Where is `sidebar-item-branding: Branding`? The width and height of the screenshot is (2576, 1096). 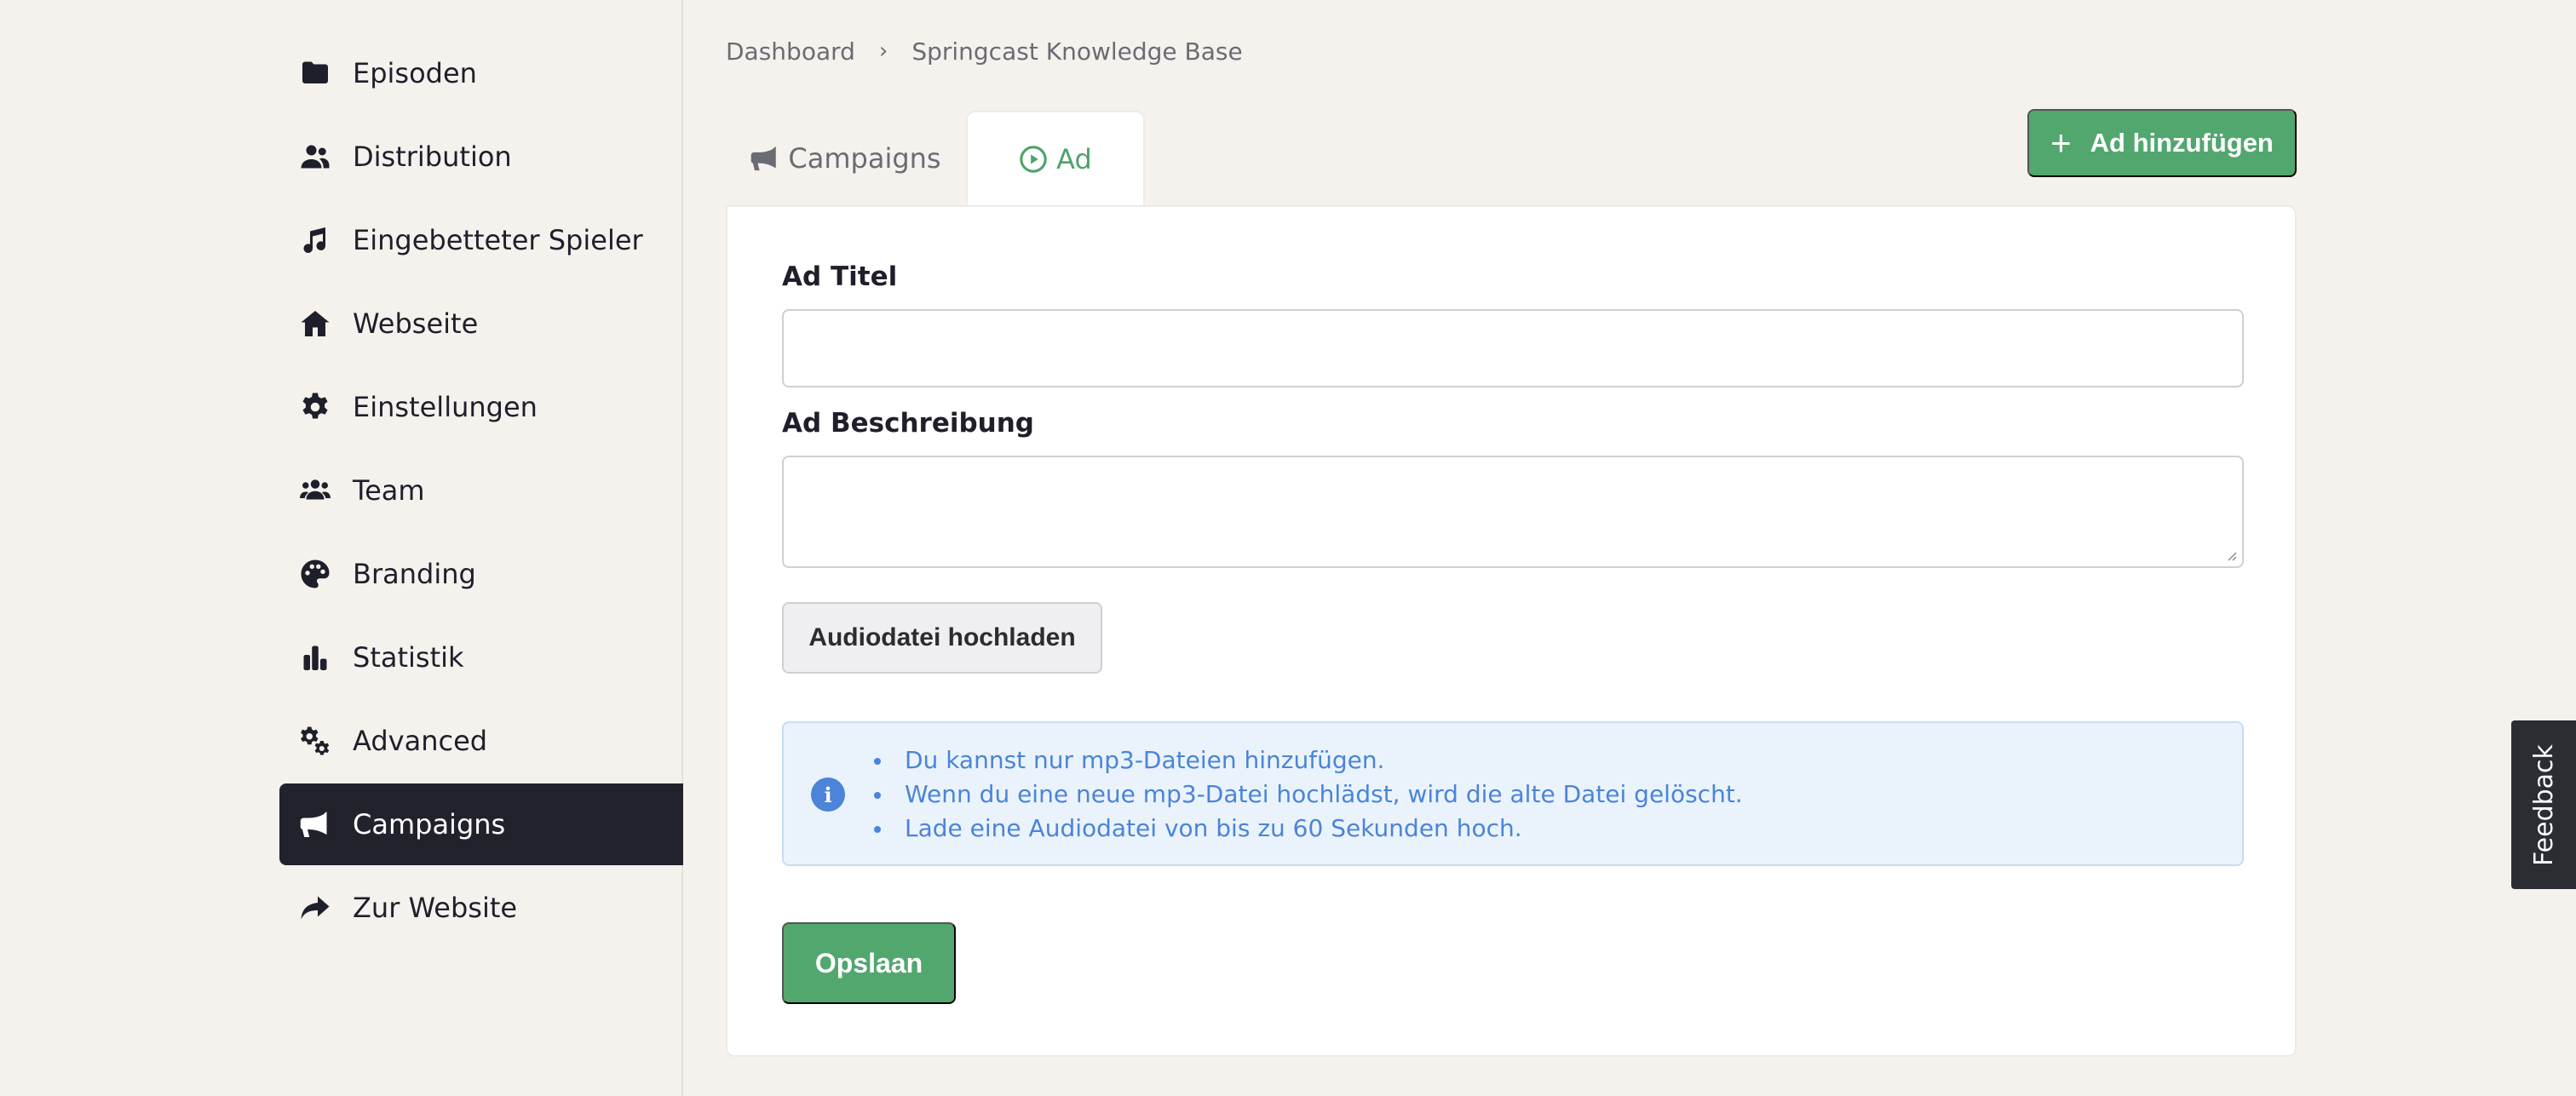 sidebar-item-branding: Branding is located at coordinates (481, 574).